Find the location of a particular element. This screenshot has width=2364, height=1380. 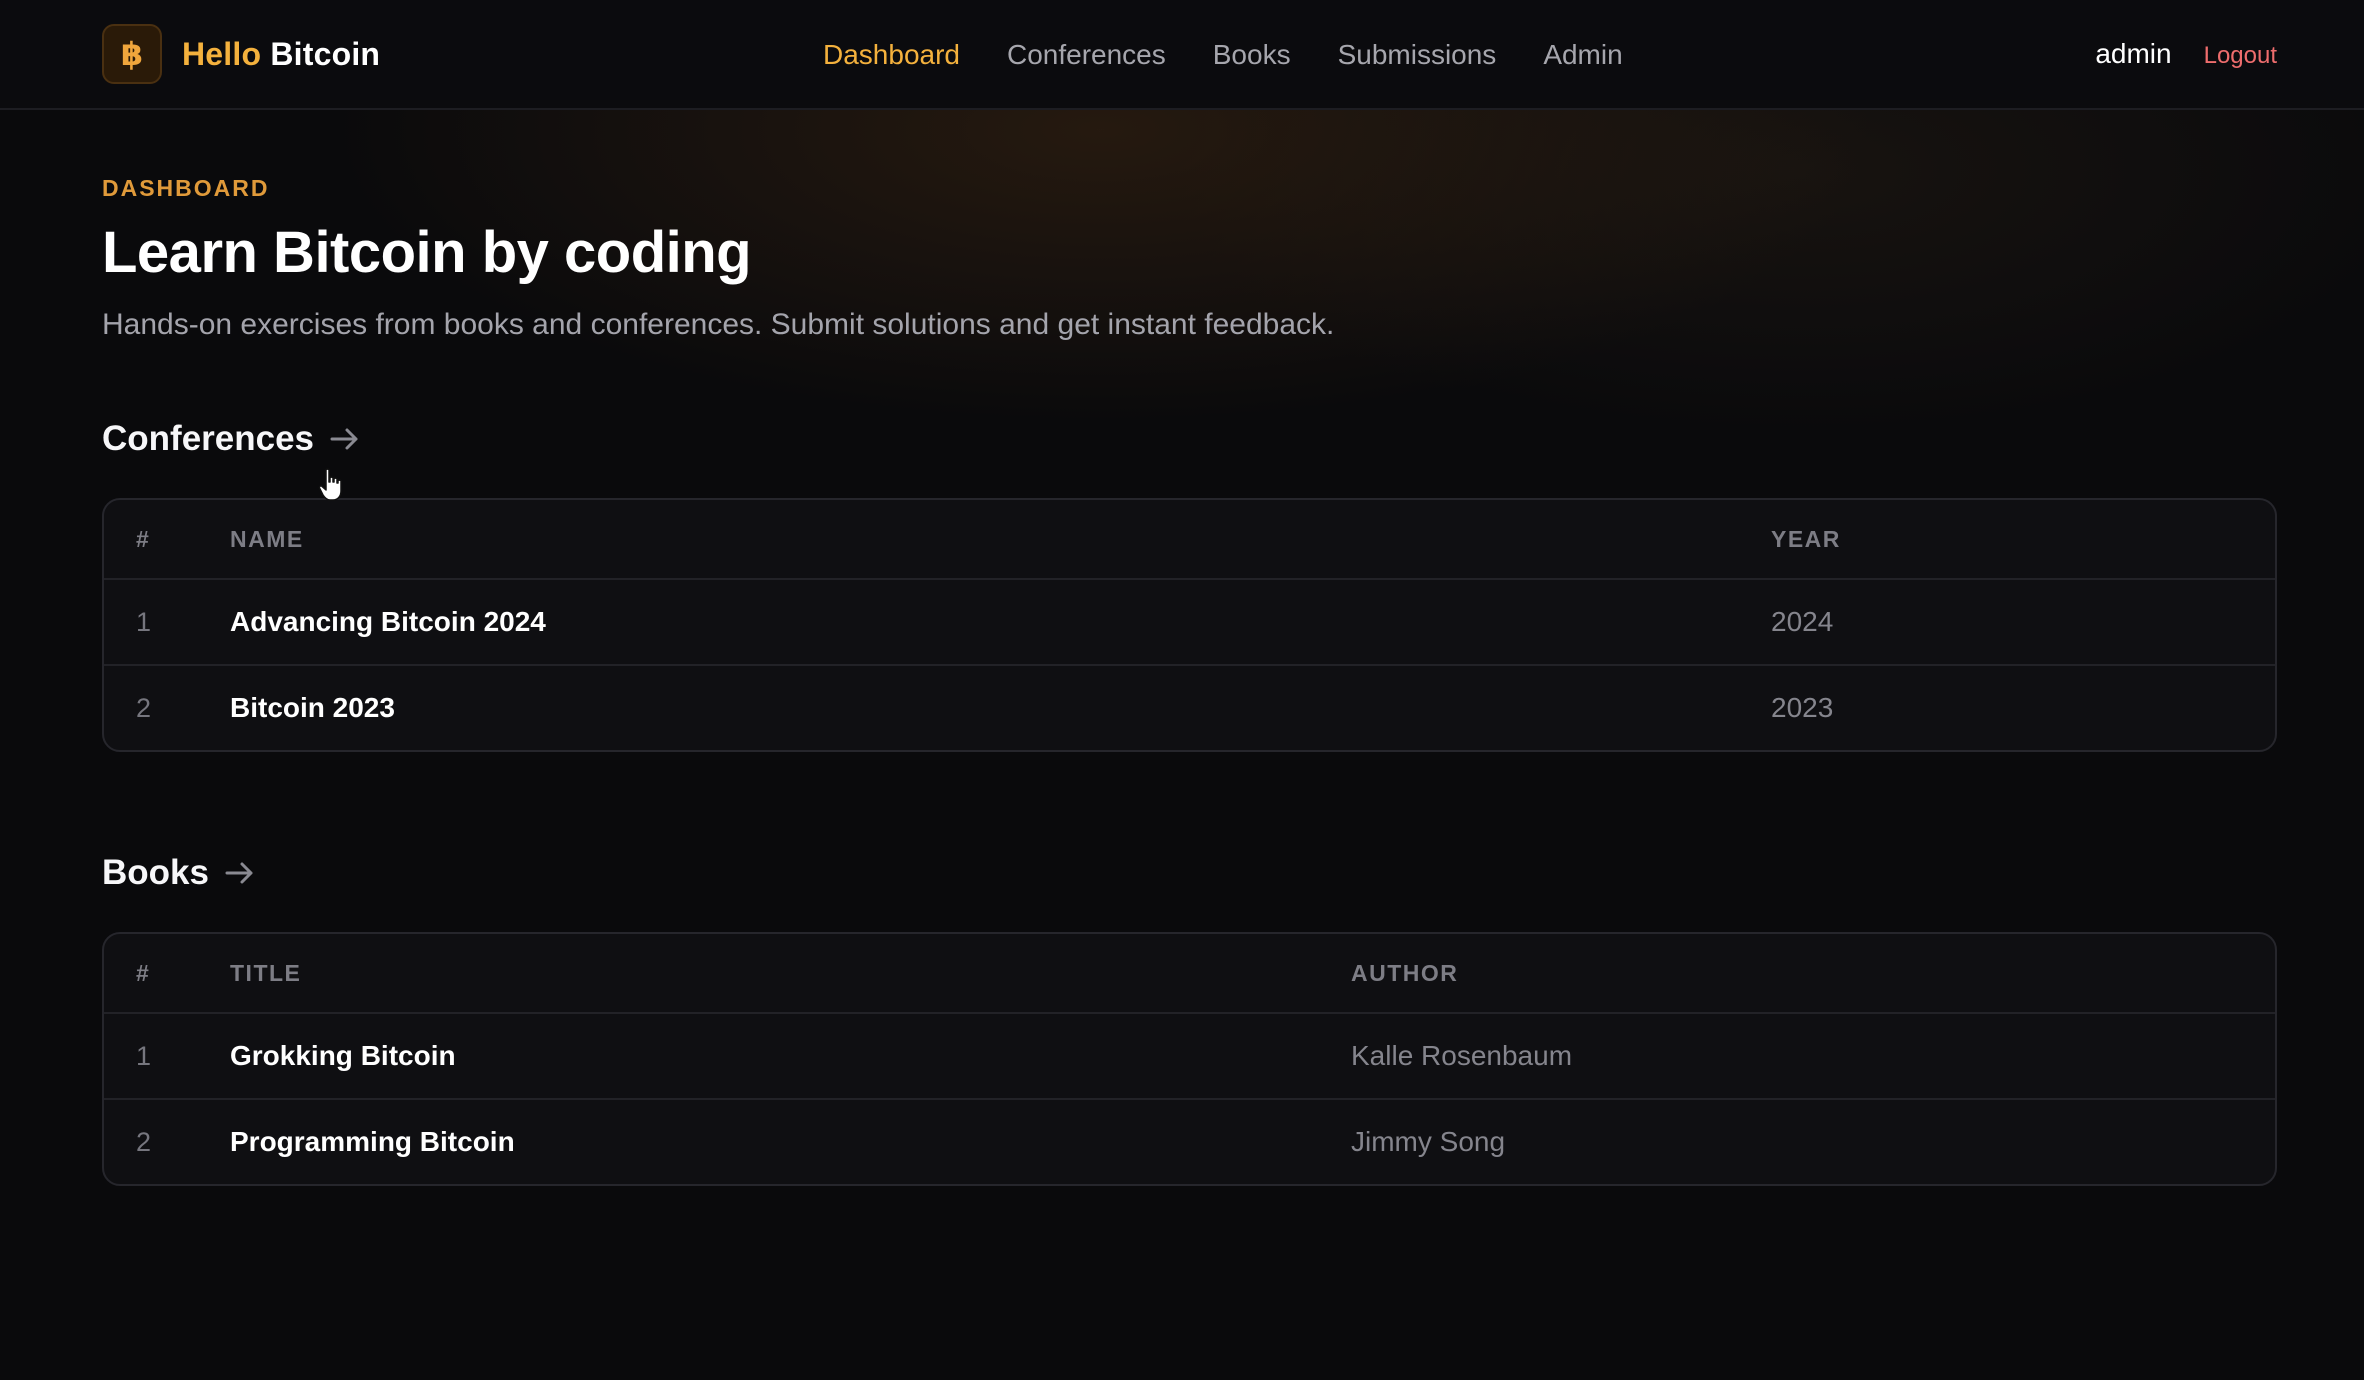

conference-name: Advancing Bitcoin 2024 is located at coordinates (388, 622).